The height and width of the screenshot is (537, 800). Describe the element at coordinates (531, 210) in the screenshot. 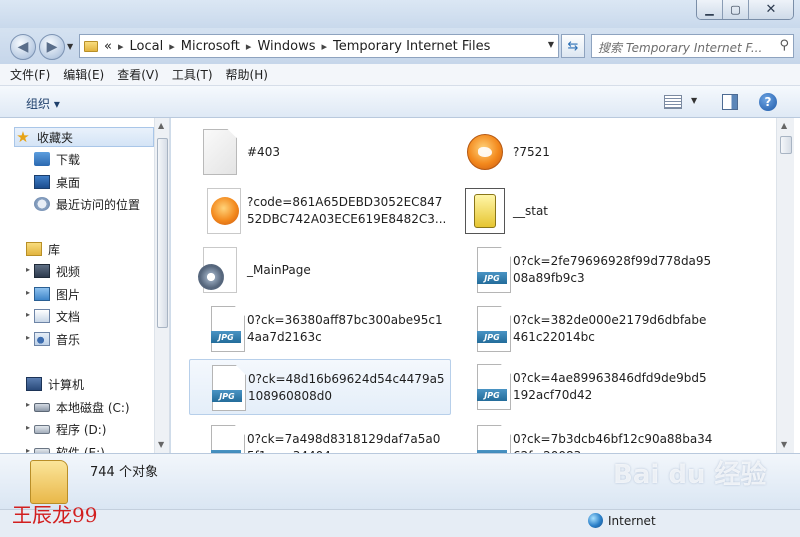

I see `file-name: __stat` at that location.